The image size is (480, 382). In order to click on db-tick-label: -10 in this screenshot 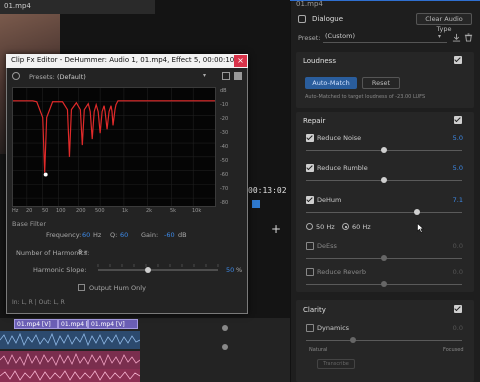, I will do `click(224, 105)`.